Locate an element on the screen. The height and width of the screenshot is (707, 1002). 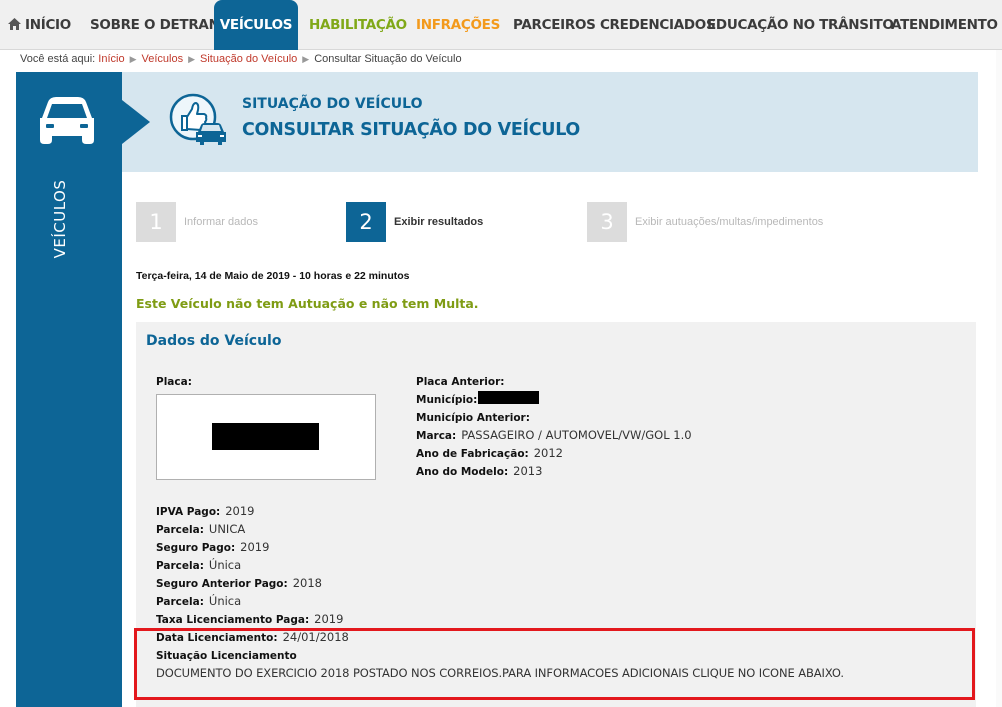
marca-value: PASSAGEIRO / AUTOMOVEL/VW/GOL 1.0 is located at coordinates (576, 435).